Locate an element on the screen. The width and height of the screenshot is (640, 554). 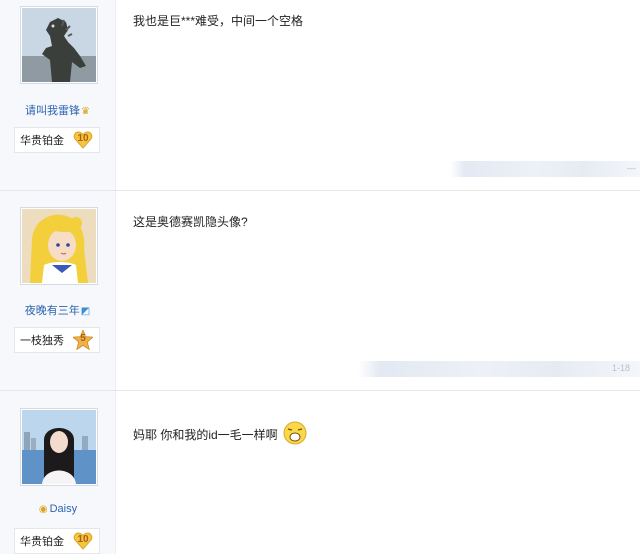
vip-crown-icon: ♛ is located at coordinates (85, 111).